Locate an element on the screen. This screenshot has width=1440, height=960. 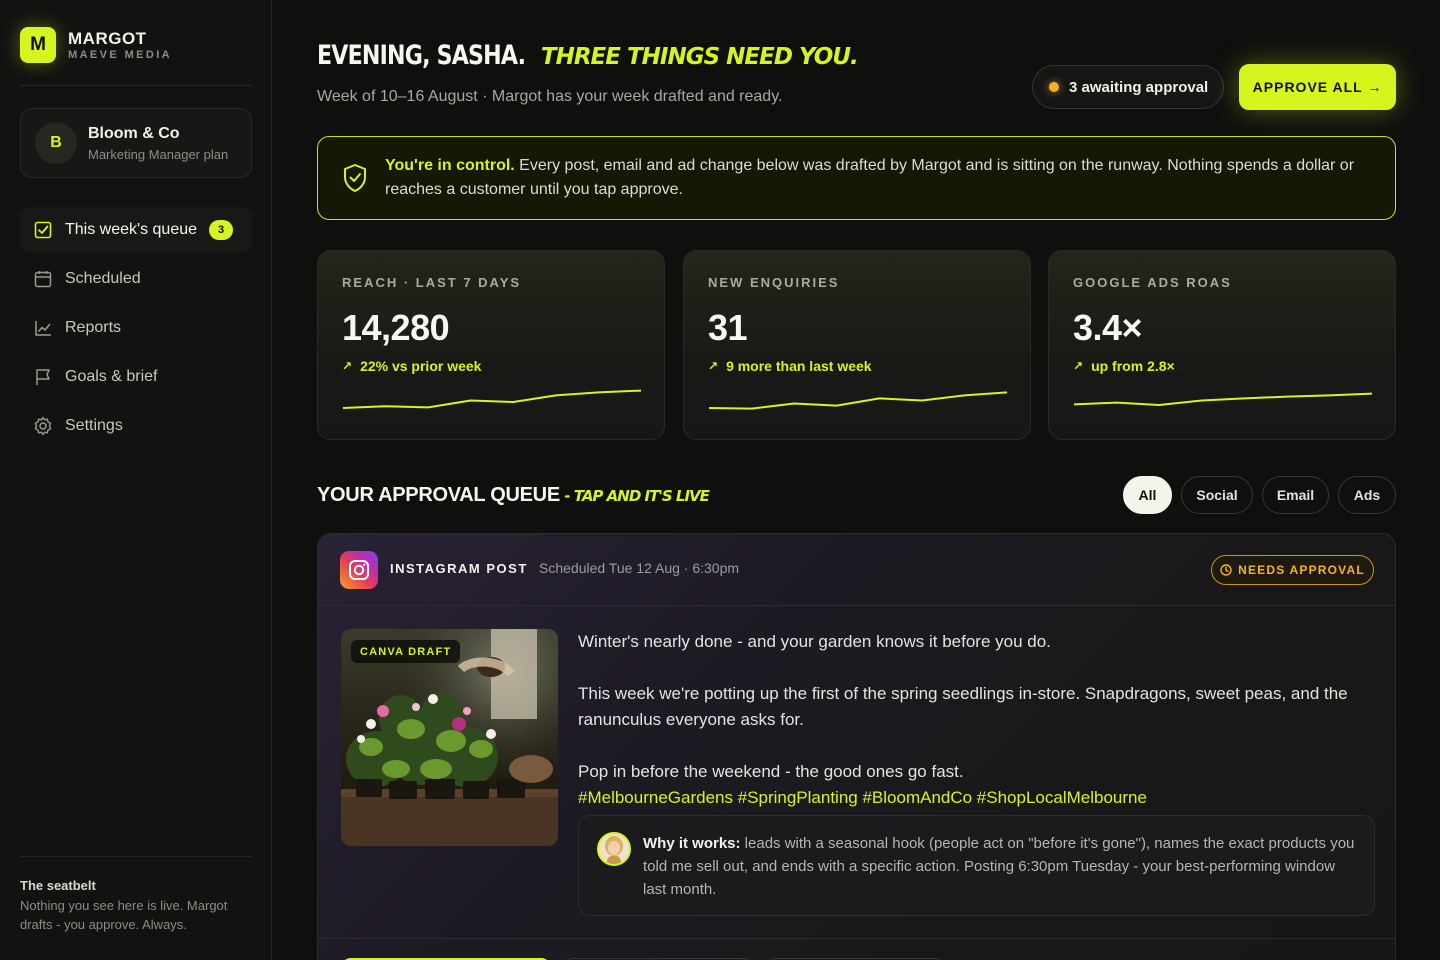
brand-subtitle: MAEVE MEDIA is located at coordinates (120, 54).